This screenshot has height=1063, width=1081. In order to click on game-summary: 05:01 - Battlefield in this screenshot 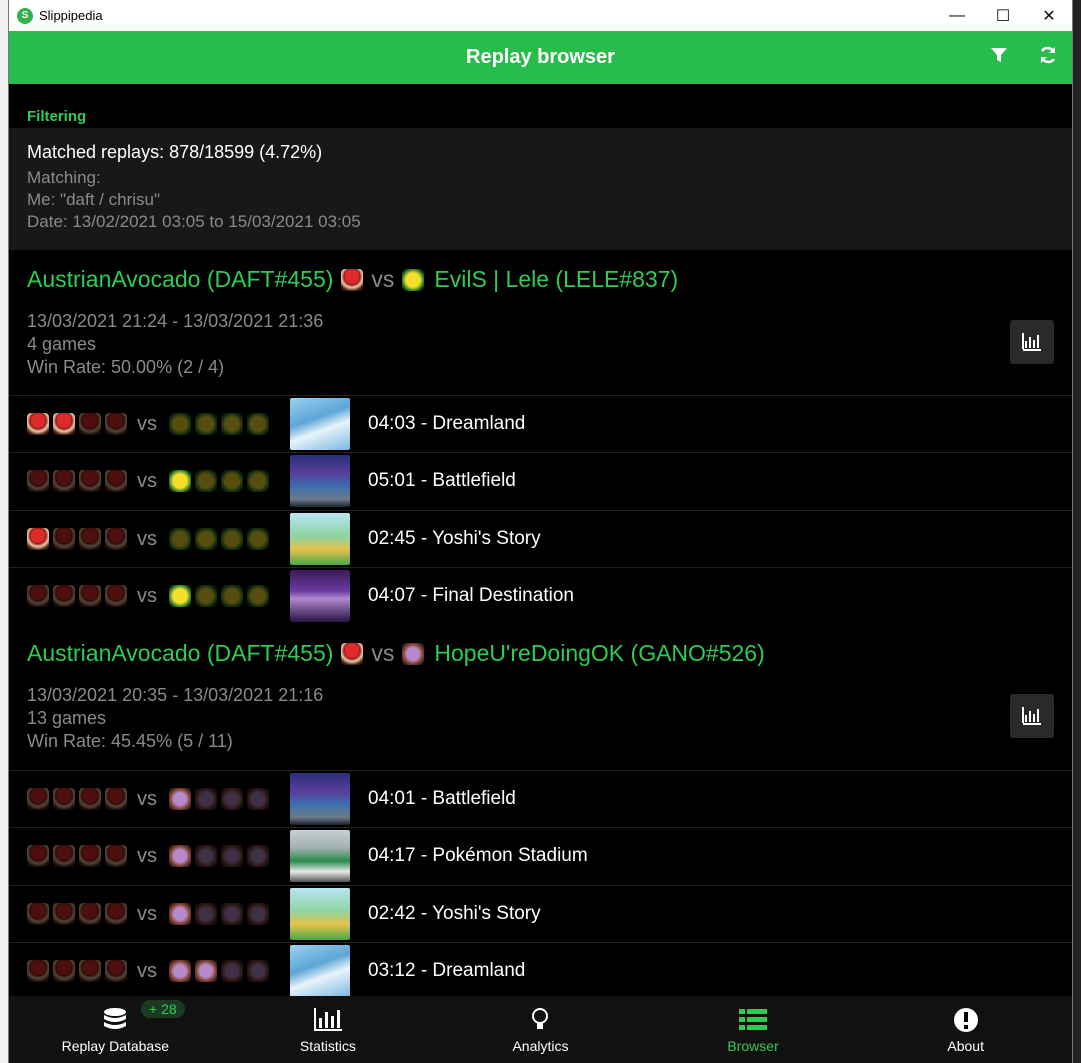, I will do `click(442, 480)`.